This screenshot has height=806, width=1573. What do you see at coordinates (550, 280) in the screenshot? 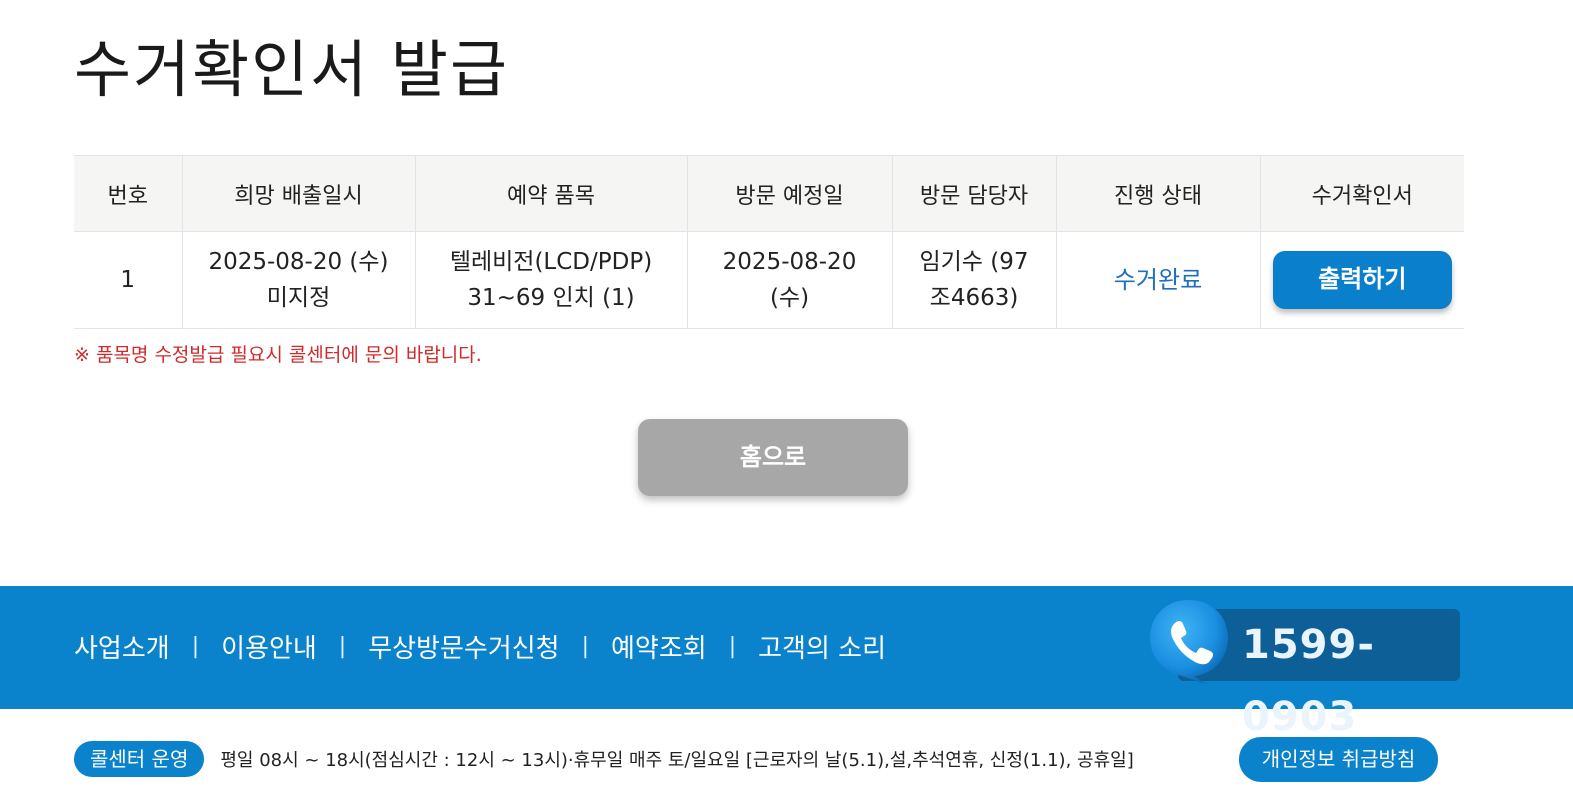
I see `cell-item: 텔레비전(LCD/PDP) 31~69 인치 (1)` at bounding box center [550, 280].